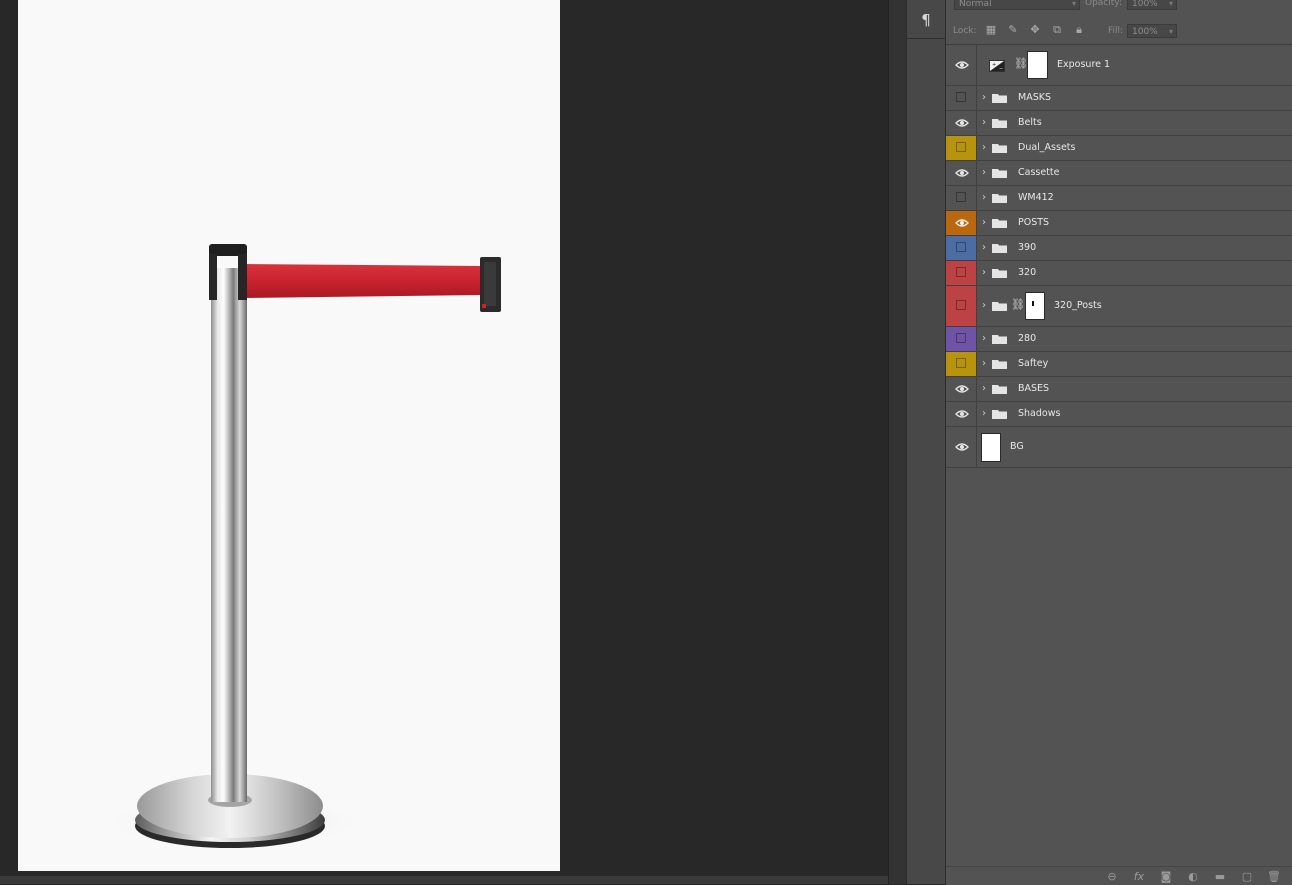  Describe the element at coordinates (242, 277) in the screenshot. I see `post-head-right` at that location.